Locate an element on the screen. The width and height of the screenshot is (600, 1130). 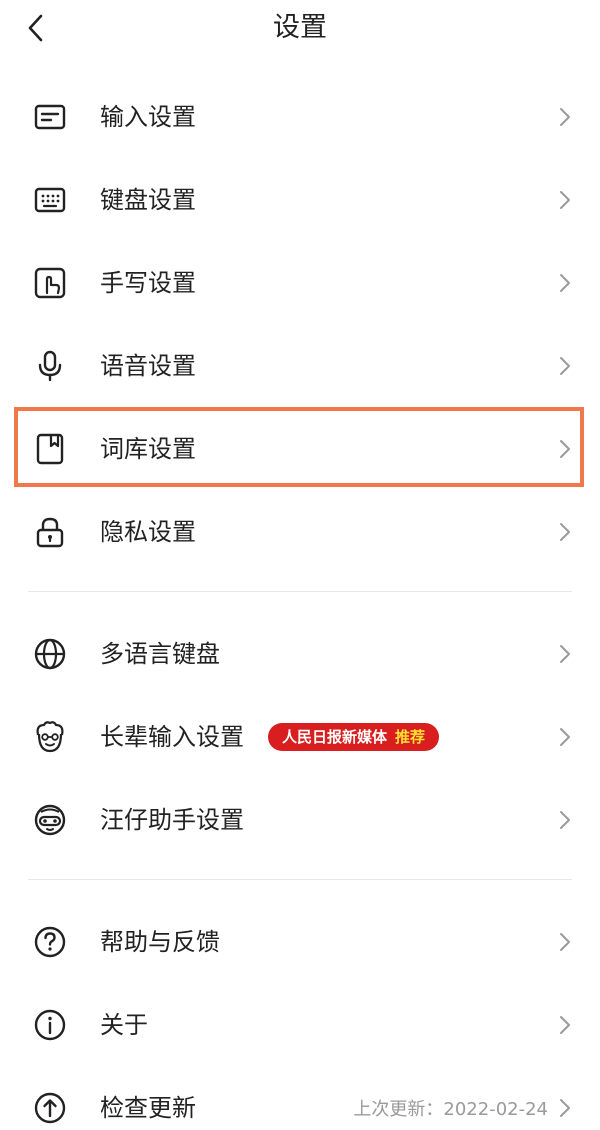
badge-highlight: 推荐 is located at coordinates (410, 736).